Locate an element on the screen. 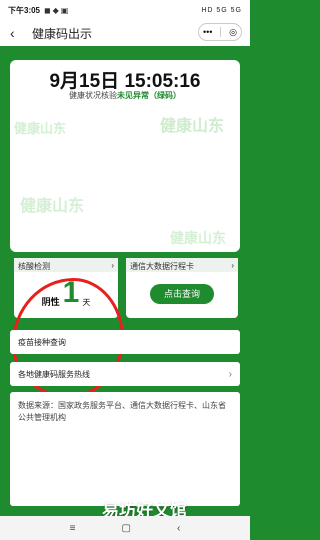 This screenshot has width=320, height=540. status-value: 未见异常 is located at coordinates (133, 95).